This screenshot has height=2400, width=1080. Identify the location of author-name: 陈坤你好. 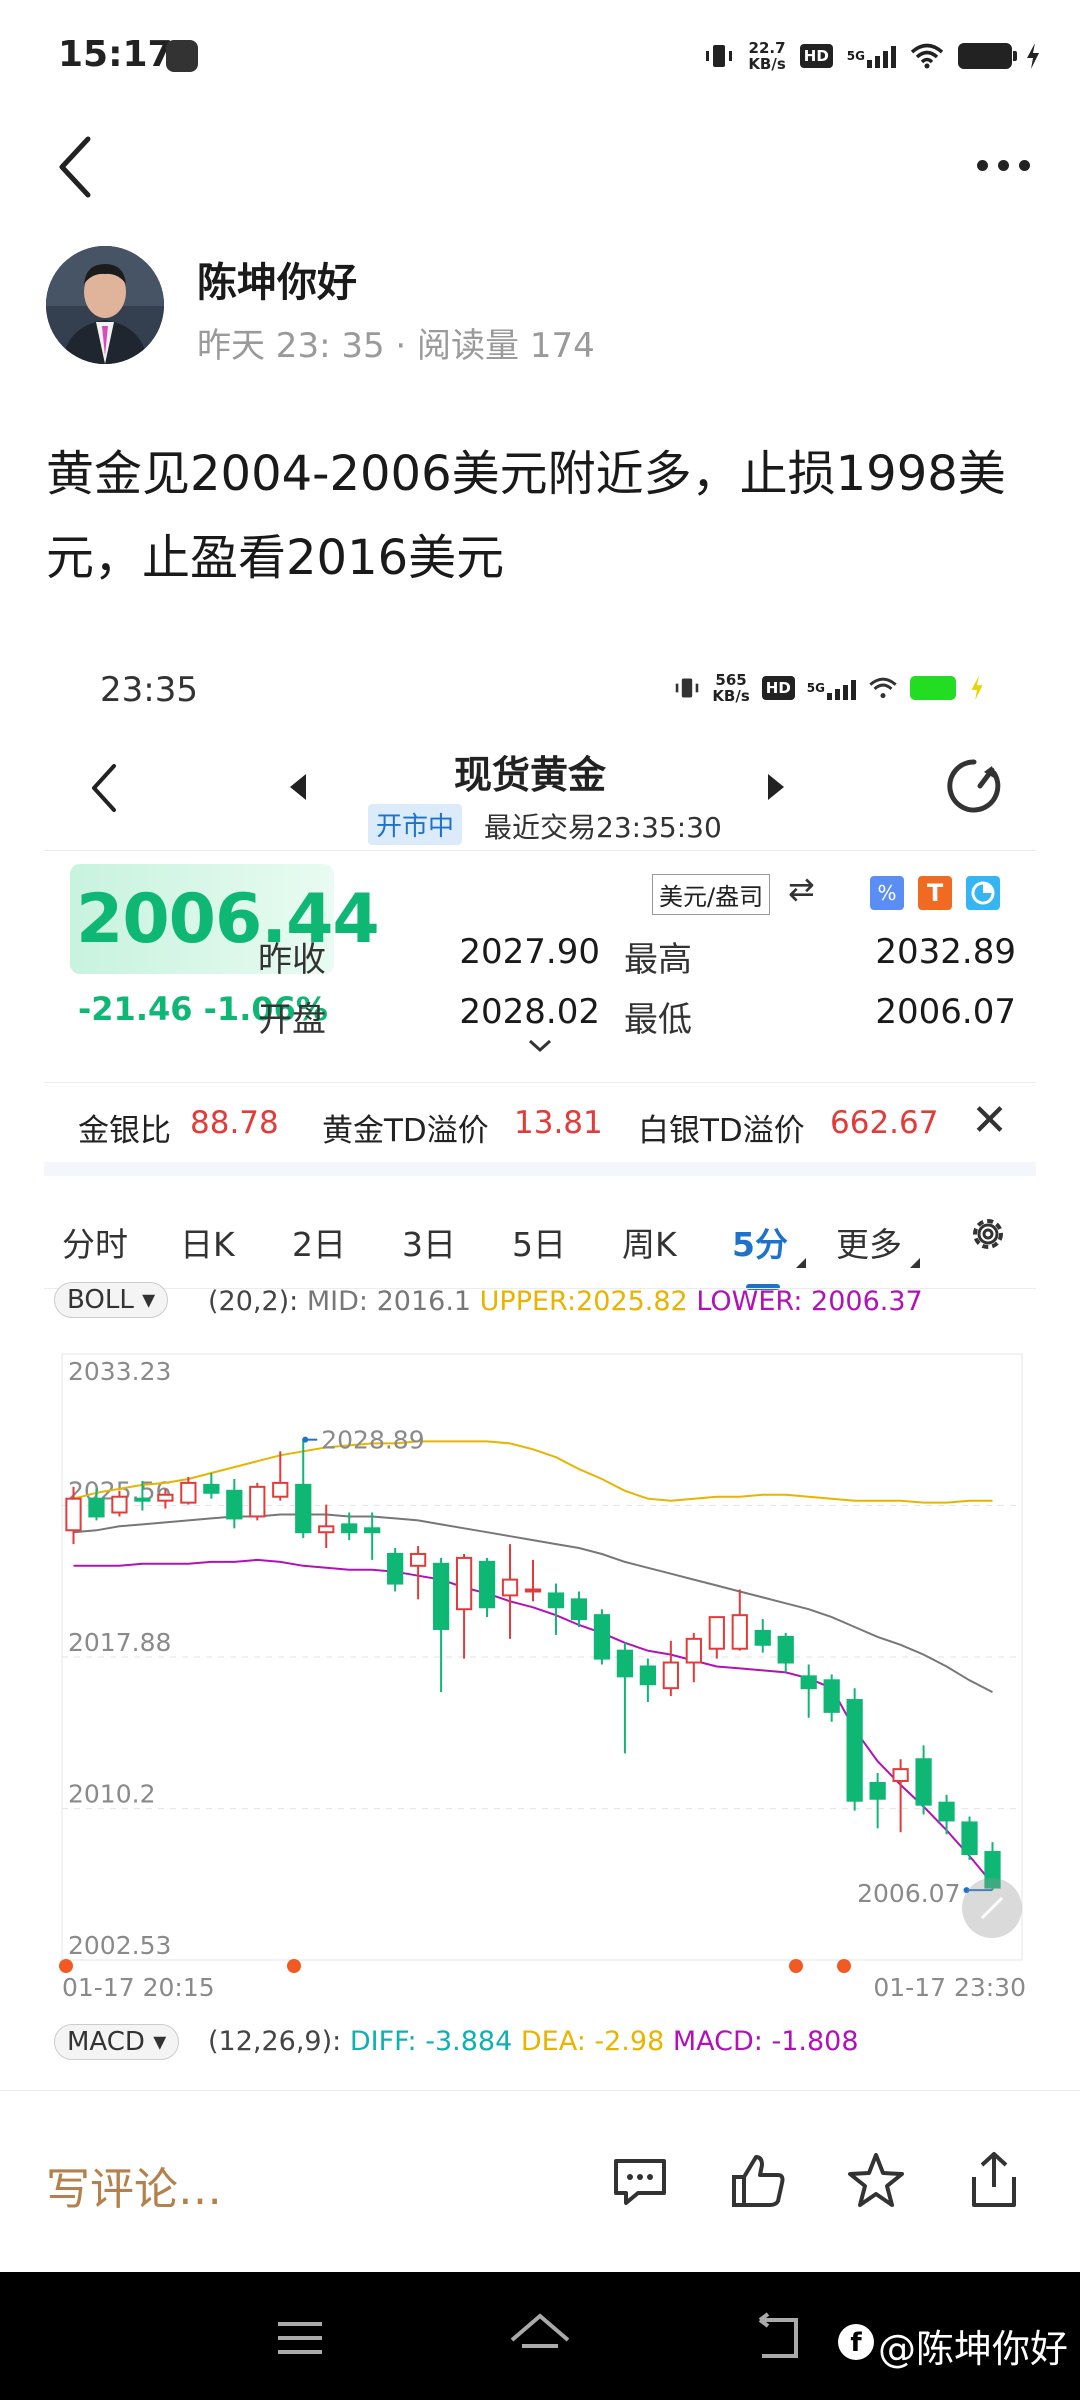
(277, 279).